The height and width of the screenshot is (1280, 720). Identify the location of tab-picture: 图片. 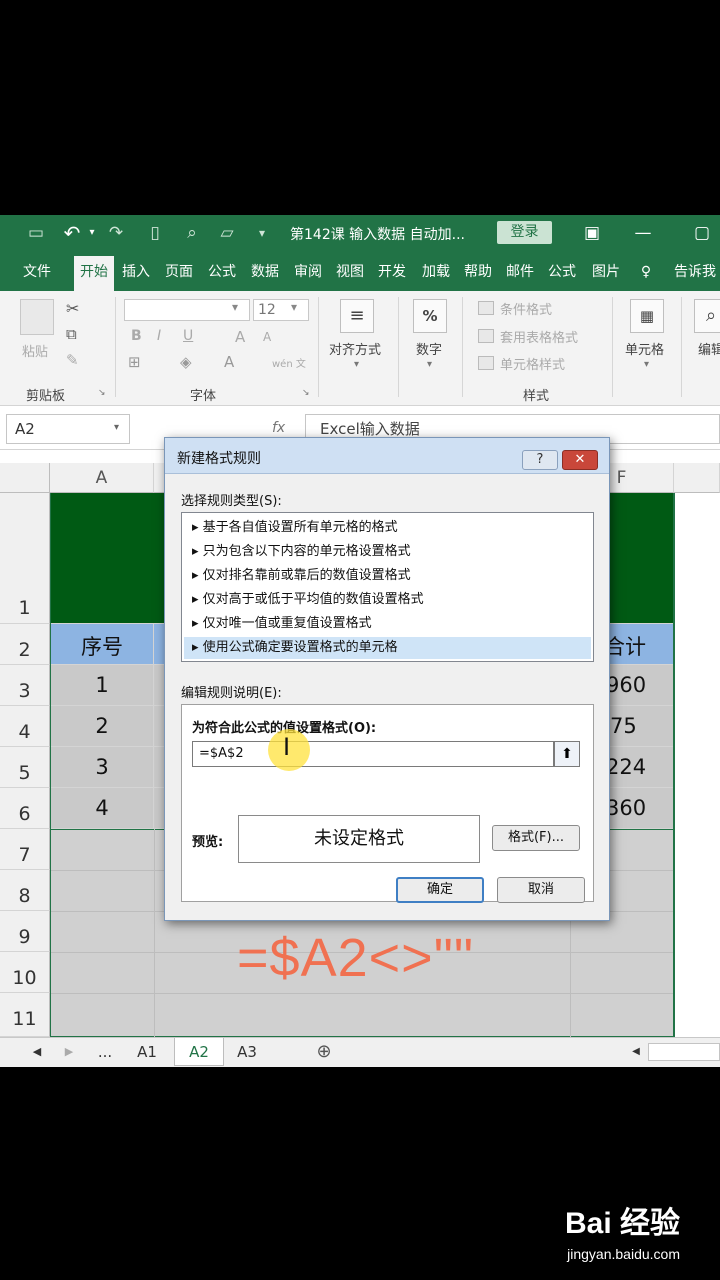
(606, 272).